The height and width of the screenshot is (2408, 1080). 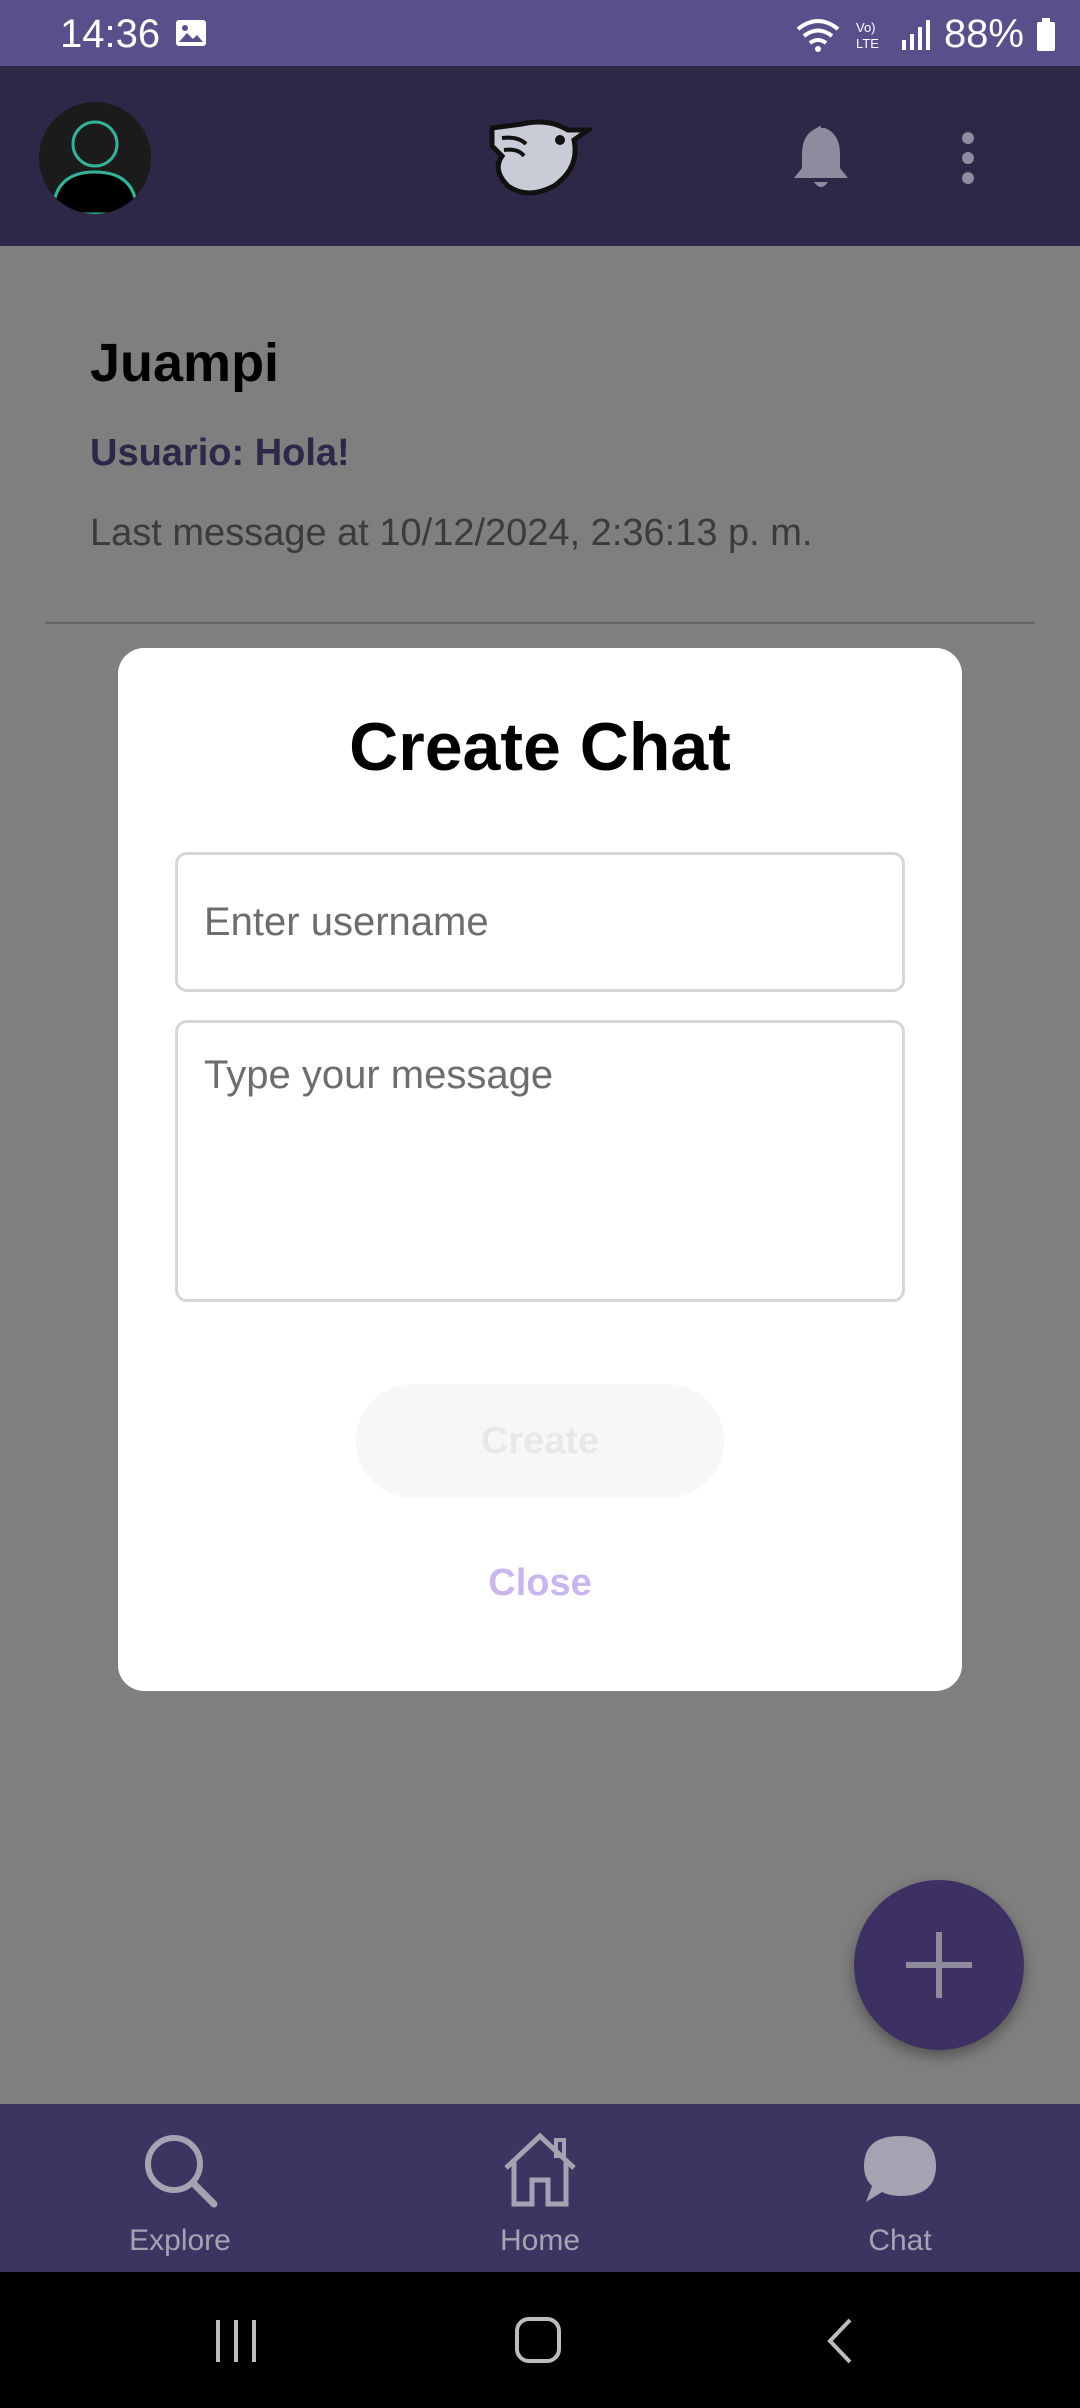 I want to click on battery-icon, so click(x=1046, y=34).